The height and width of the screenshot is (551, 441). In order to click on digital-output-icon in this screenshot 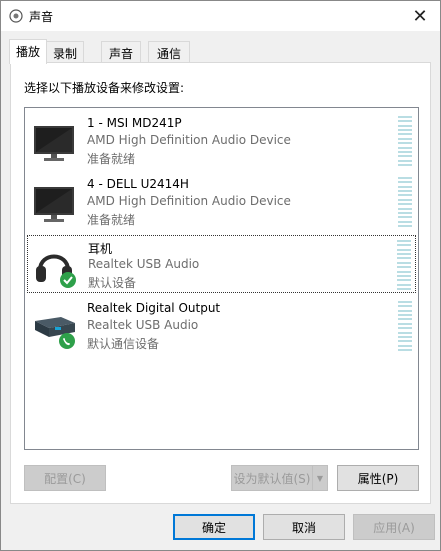, I will do `click(55, 333)`.